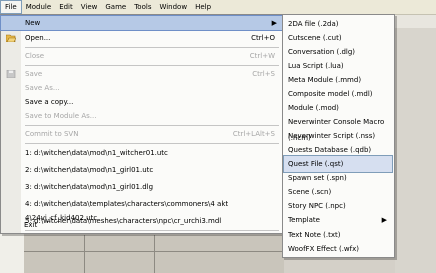 The height and width of the screenshot is (273, 436). I want to click on save-disk-icon, so click(11, 74).